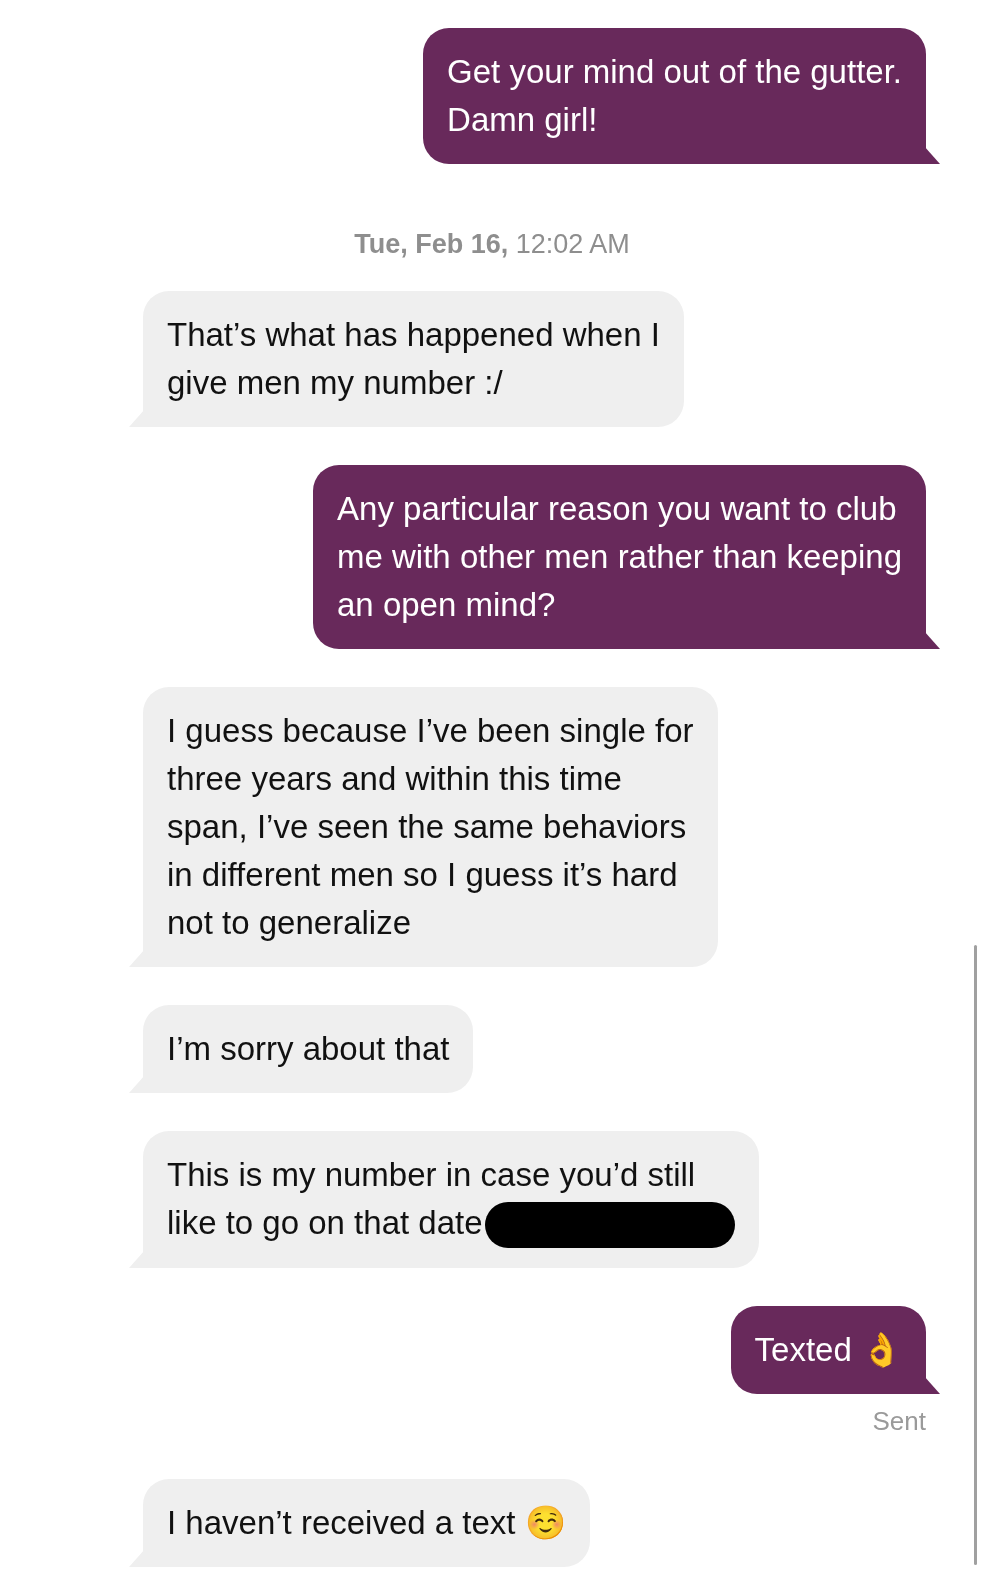 The height and width of the screenshot is (1573, 984). I want to click on timestamp: Tue, Feb 16, 12:02 AM, so click(492, 244).